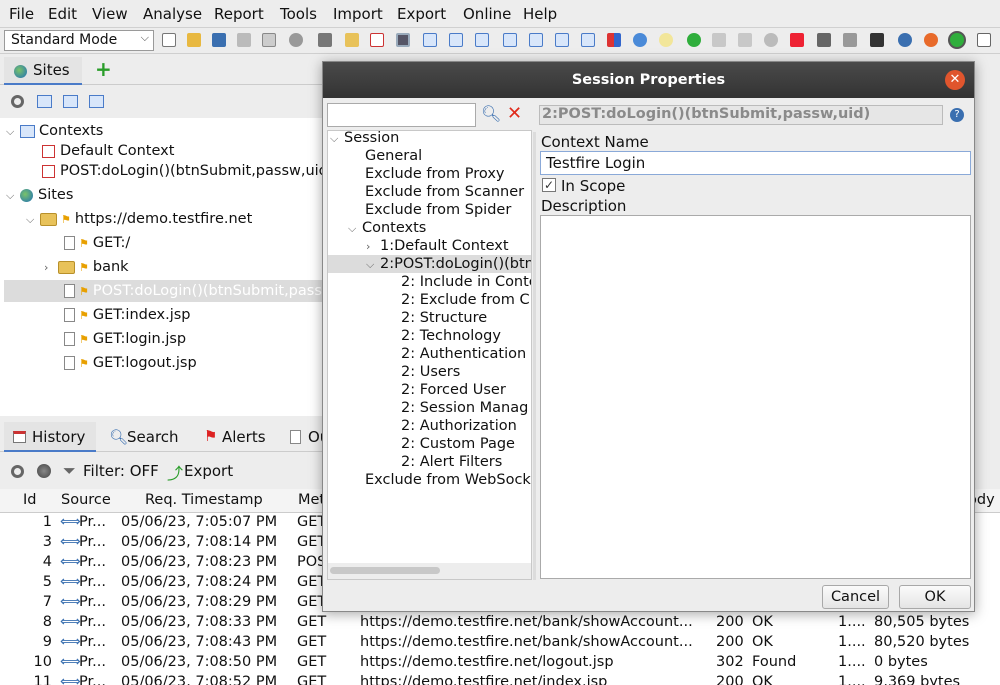  Describe the element at coordinates (103, 69) in the screenshot. I see `add-site-icon: +` at that location.